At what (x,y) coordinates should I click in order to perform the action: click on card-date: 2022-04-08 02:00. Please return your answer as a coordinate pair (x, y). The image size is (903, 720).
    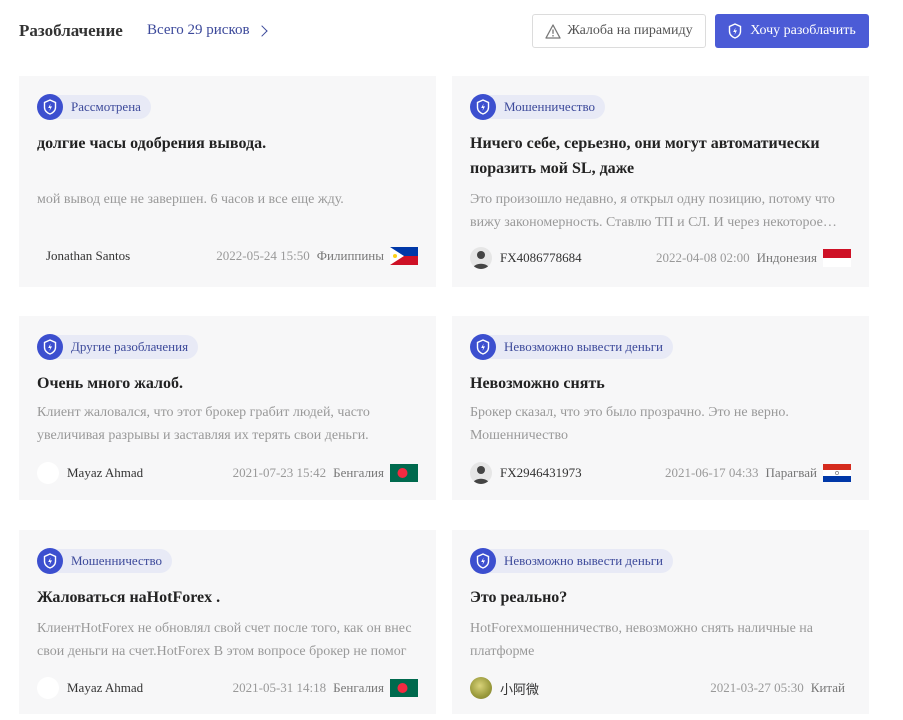
    Looking at the image, I should click on (703, 257).